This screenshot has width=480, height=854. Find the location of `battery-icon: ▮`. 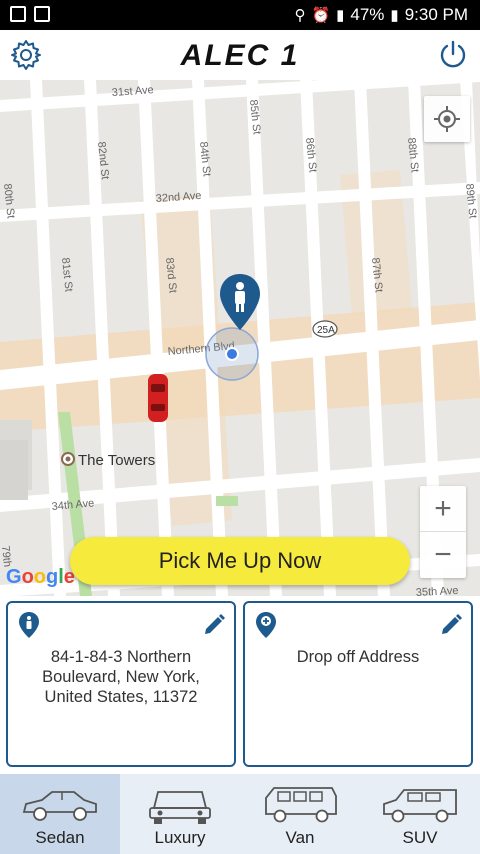

battery-icon: ▮ is located at coordinates (394, 15).